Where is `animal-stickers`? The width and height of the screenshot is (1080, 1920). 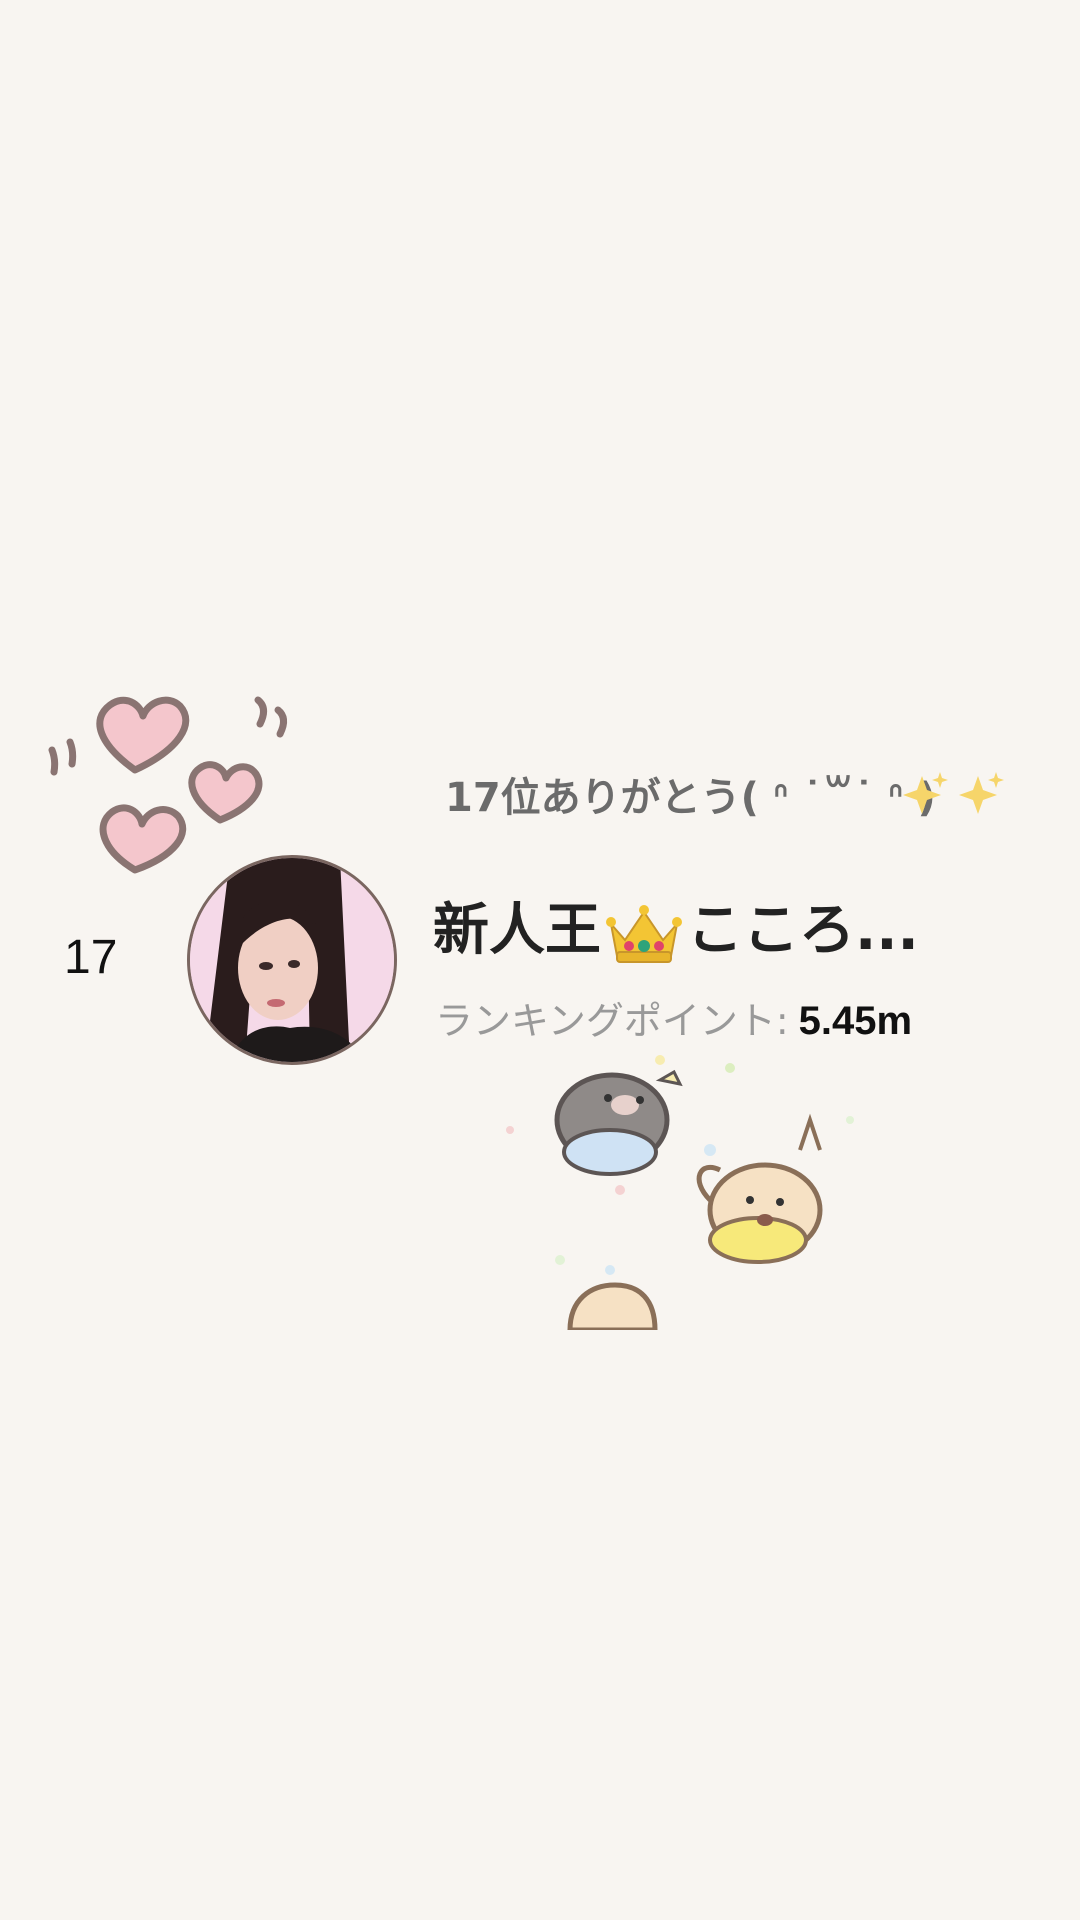 animal-stickers is located at coordinates (680, 1192).